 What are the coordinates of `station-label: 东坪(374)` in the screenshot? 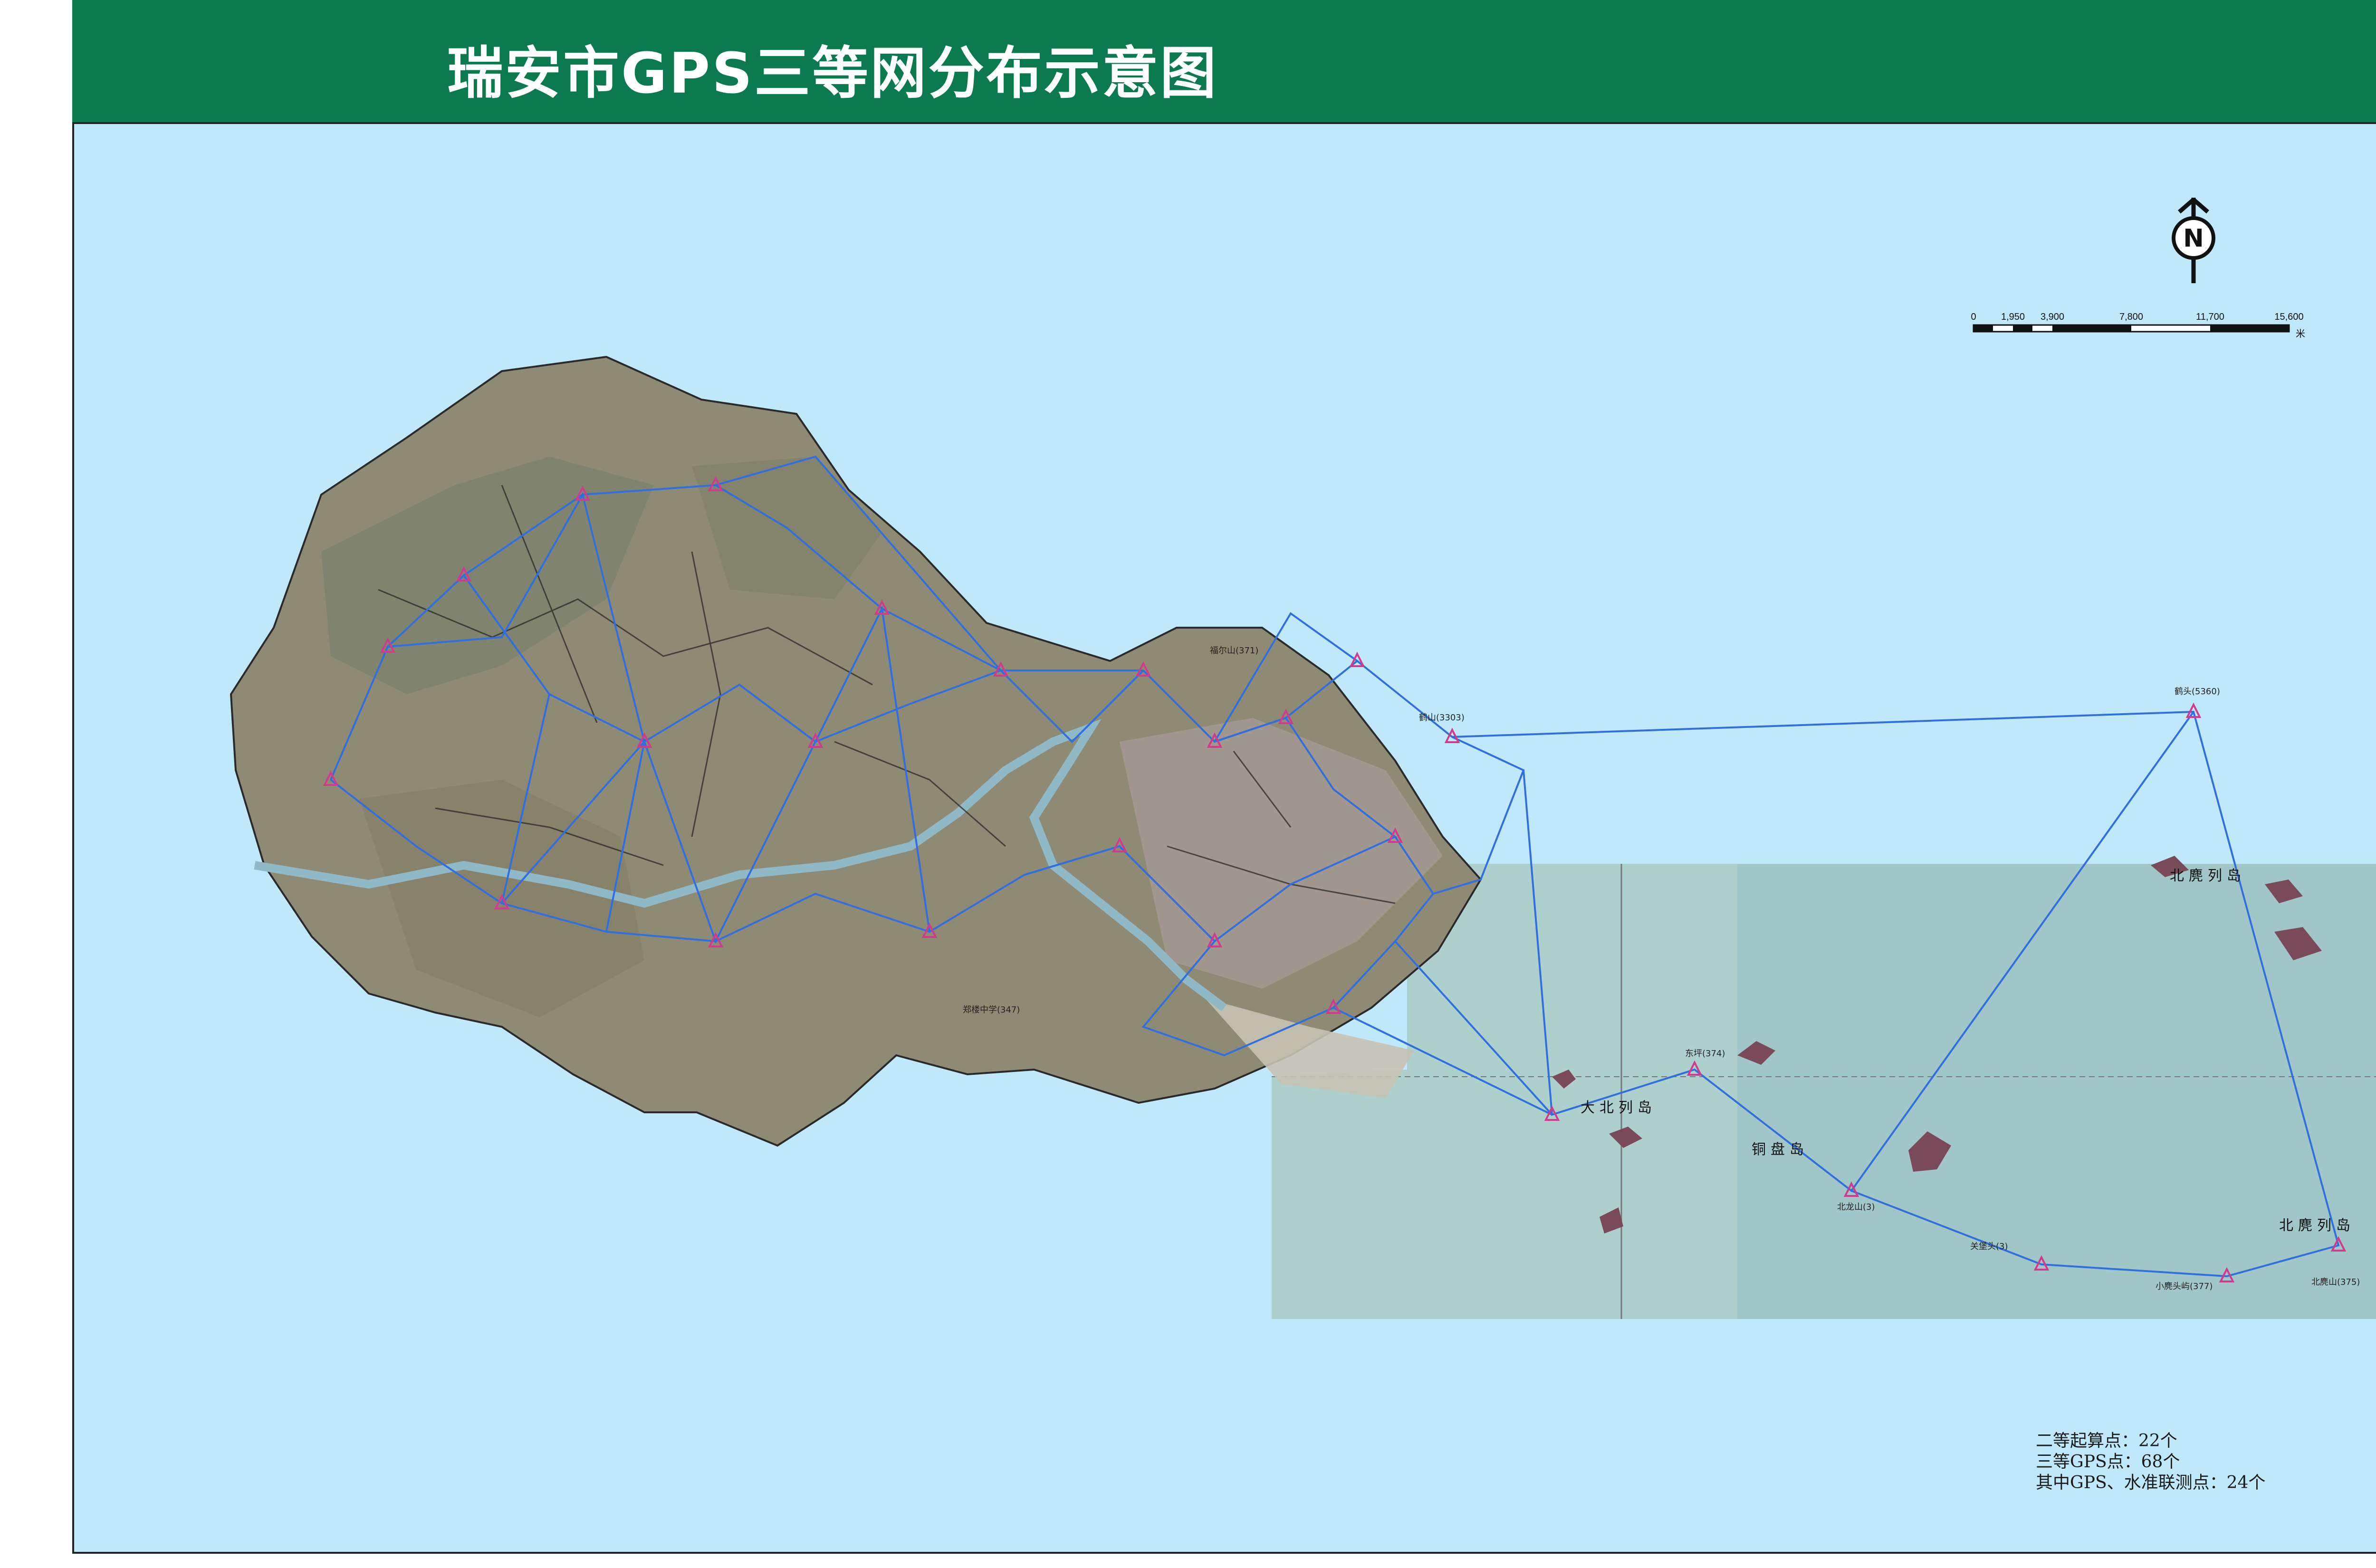 It's located at (1705, 1054).